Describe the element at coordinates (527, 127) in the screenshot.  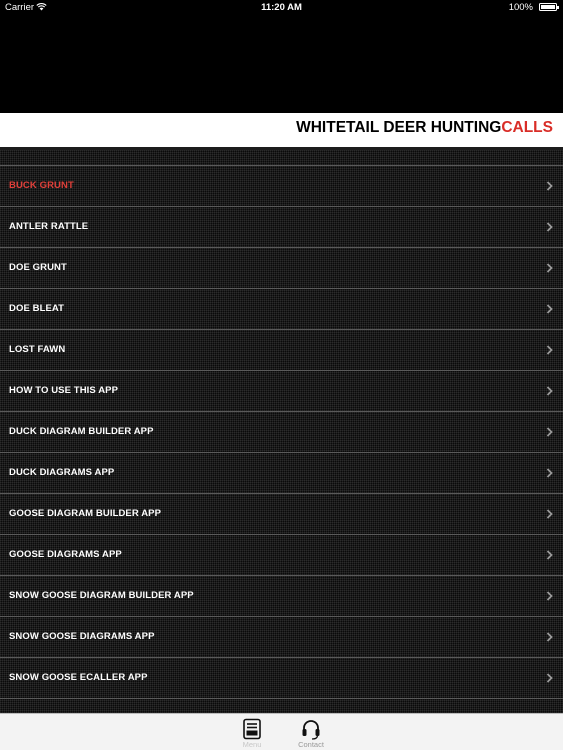
I see `app-title-accent: CALLS` at that location.